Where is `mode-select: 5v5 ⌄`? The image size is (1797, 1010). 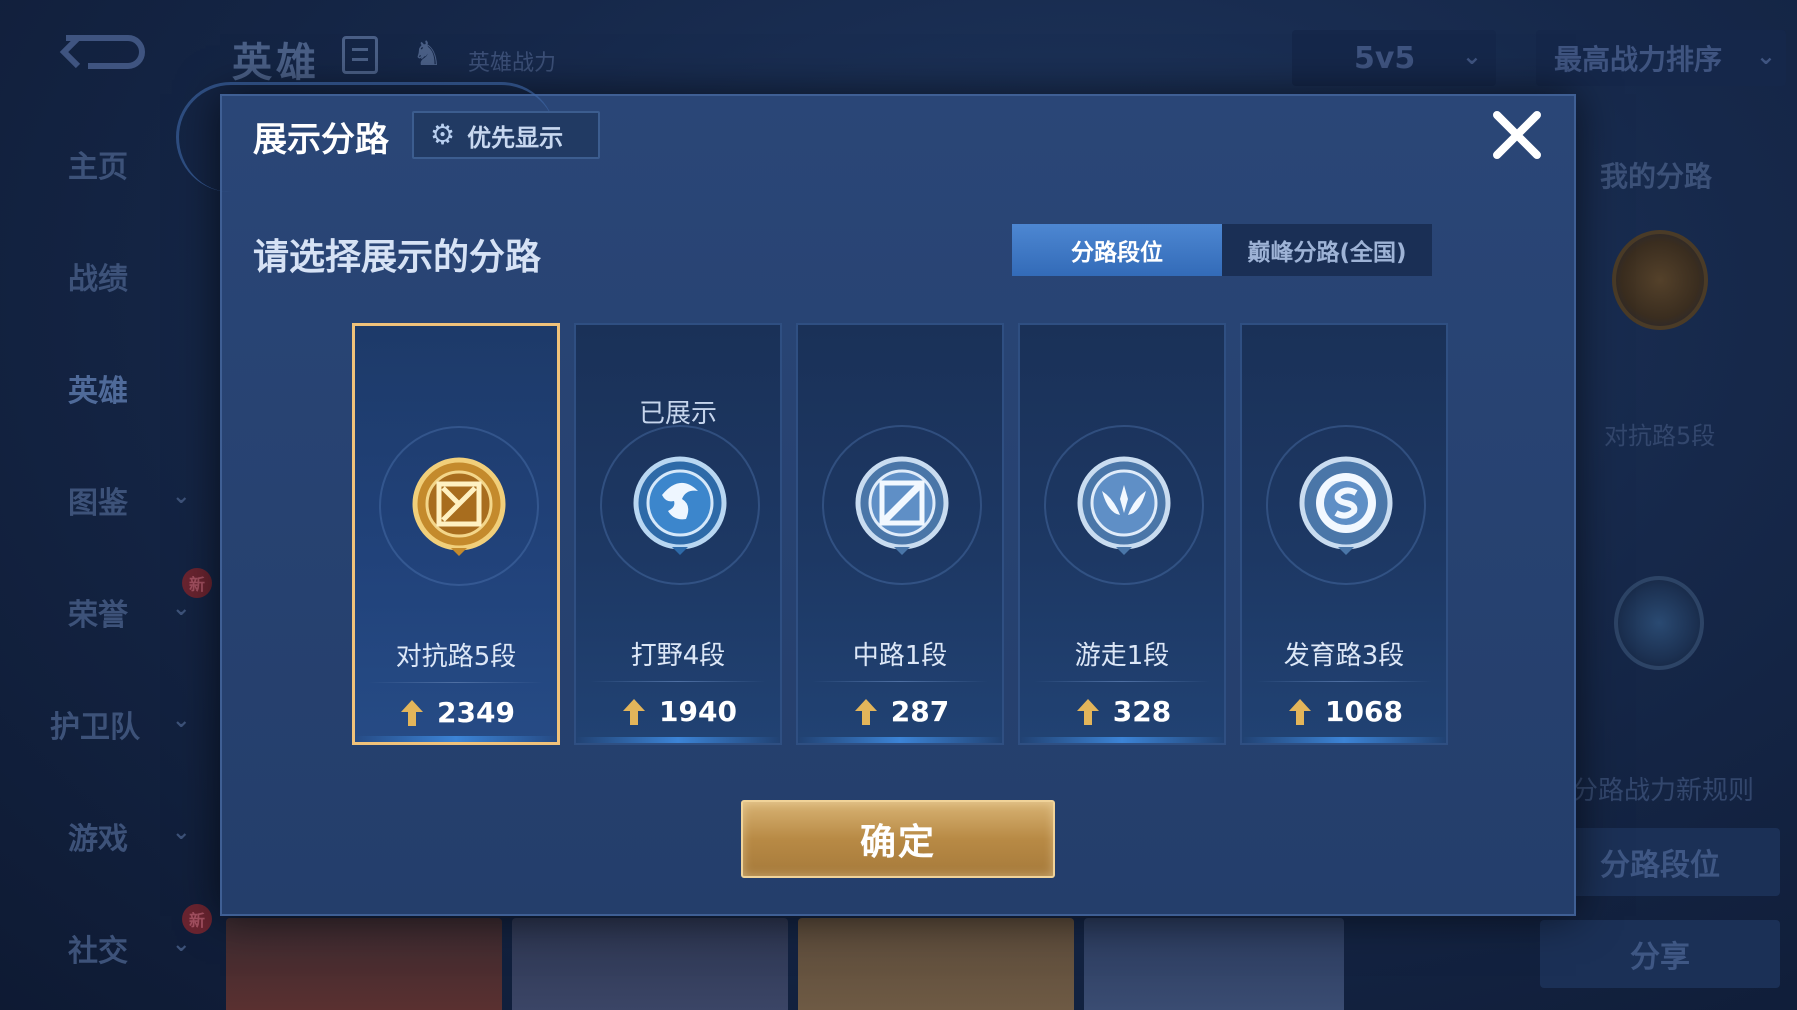 mode-select: 5v5 ⌄ is located at coordinates (1394, 58).